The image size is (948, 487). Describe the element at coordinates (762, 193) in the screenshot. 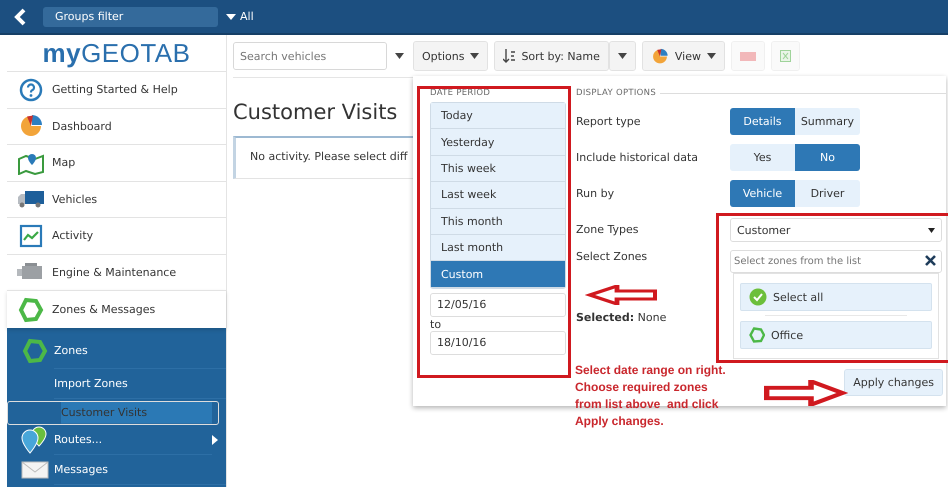

I see `toggle-option: Vehicle` at that location.